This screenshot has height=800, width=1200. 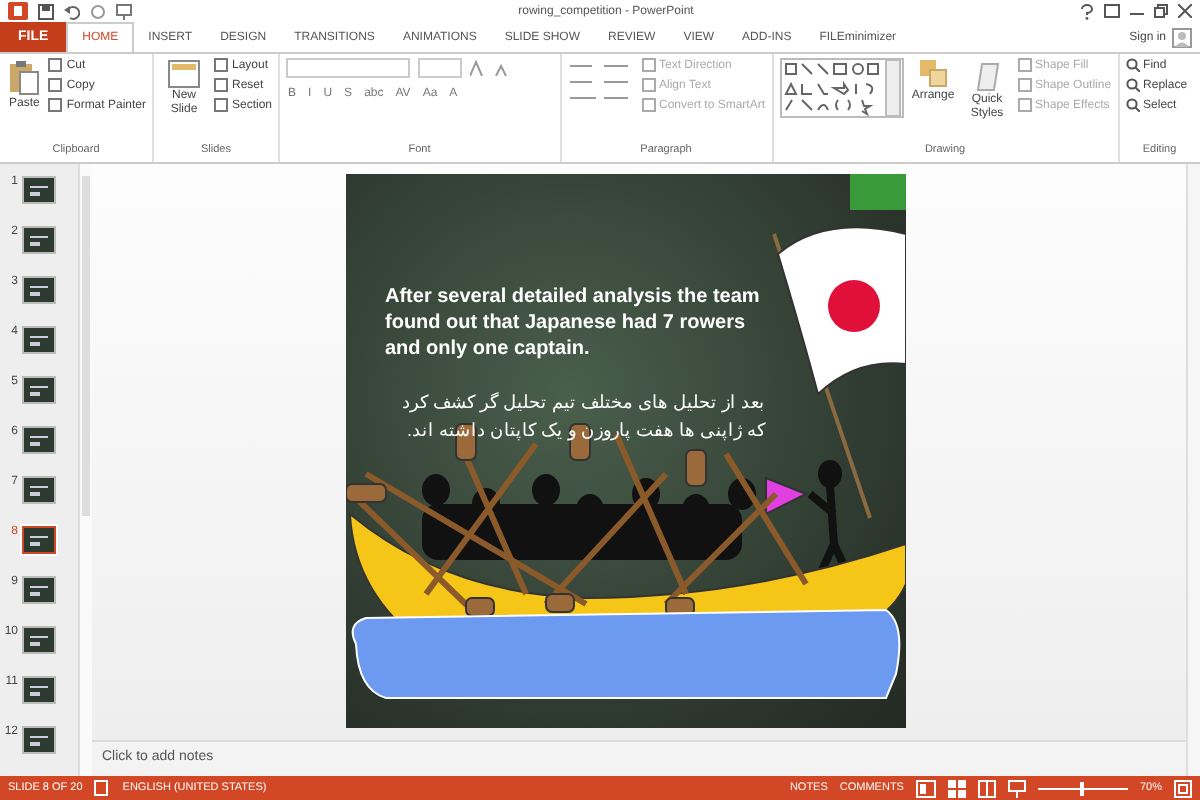 I want to click on fit-to-window-icon, so click(x=1183, y=788).